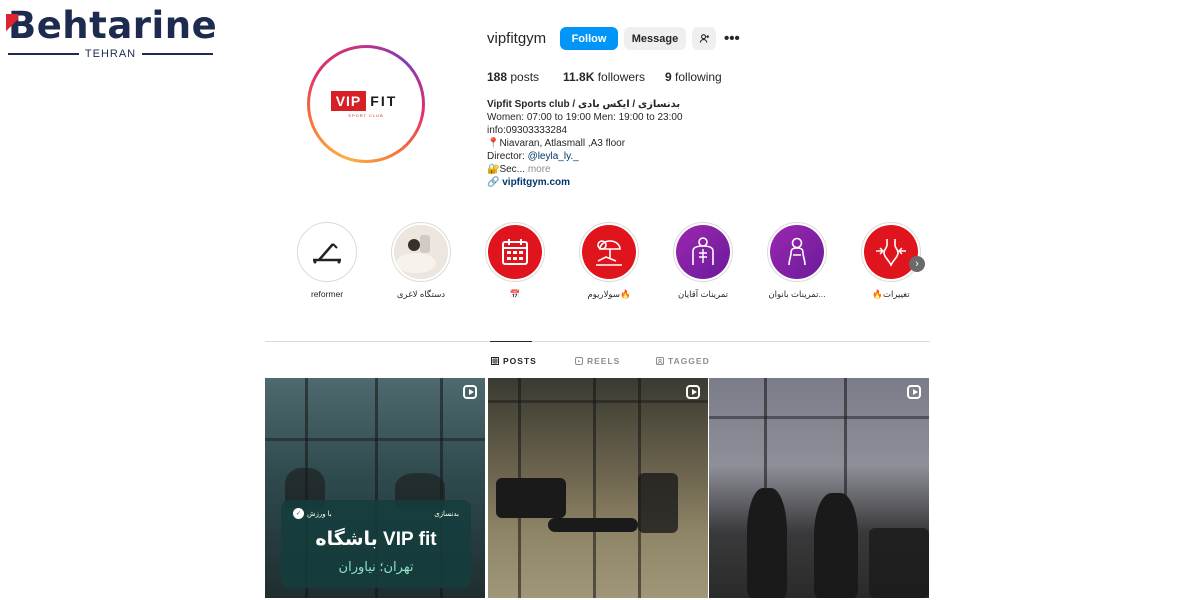 This screenshot has width=1200, height=600. I want to click on watermark-logo: Behtarine TEHRAN, so click(112, 32).